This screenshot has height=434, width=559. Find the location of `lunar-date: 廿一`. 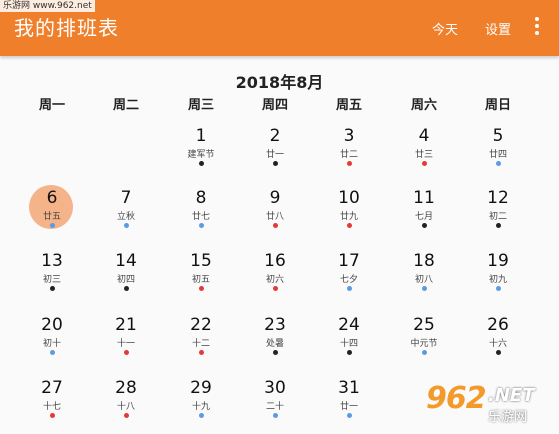

lunar-date: 廿一 is located at coordinates (274, 155).